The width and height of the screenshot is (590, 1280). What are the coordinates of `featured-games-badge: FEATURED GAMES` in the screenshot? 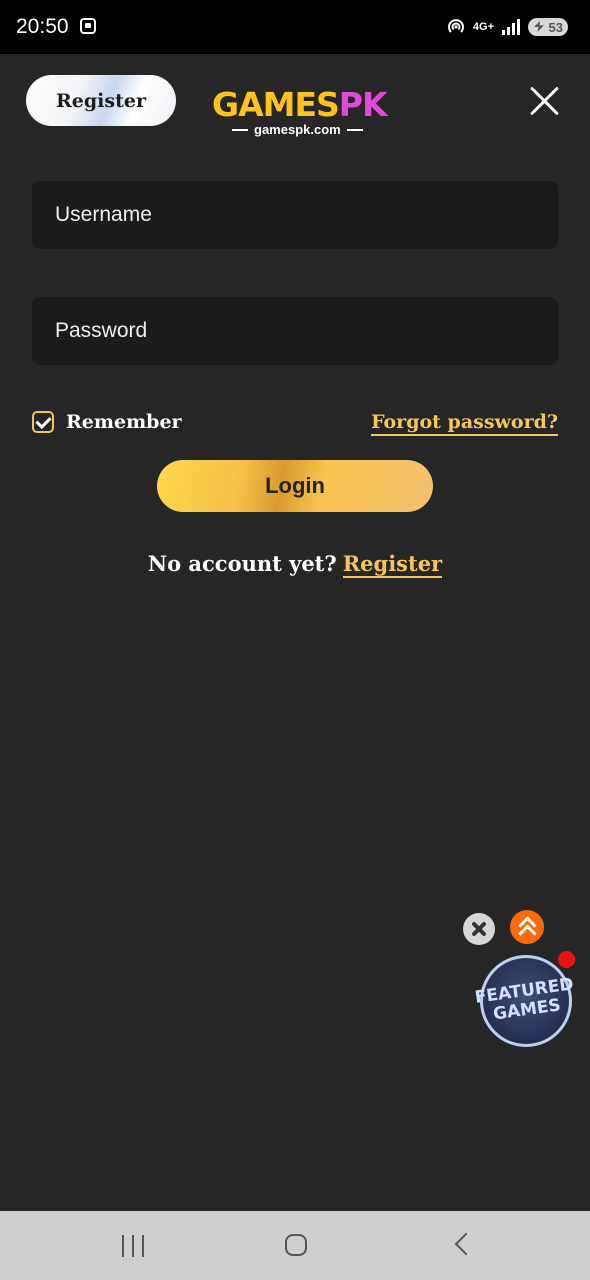 It's located at (524, 1001).